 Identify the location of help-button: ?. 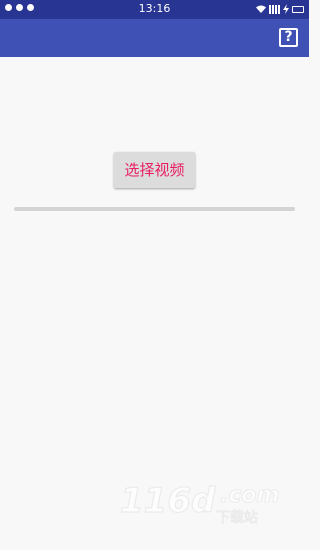
(288, 37).